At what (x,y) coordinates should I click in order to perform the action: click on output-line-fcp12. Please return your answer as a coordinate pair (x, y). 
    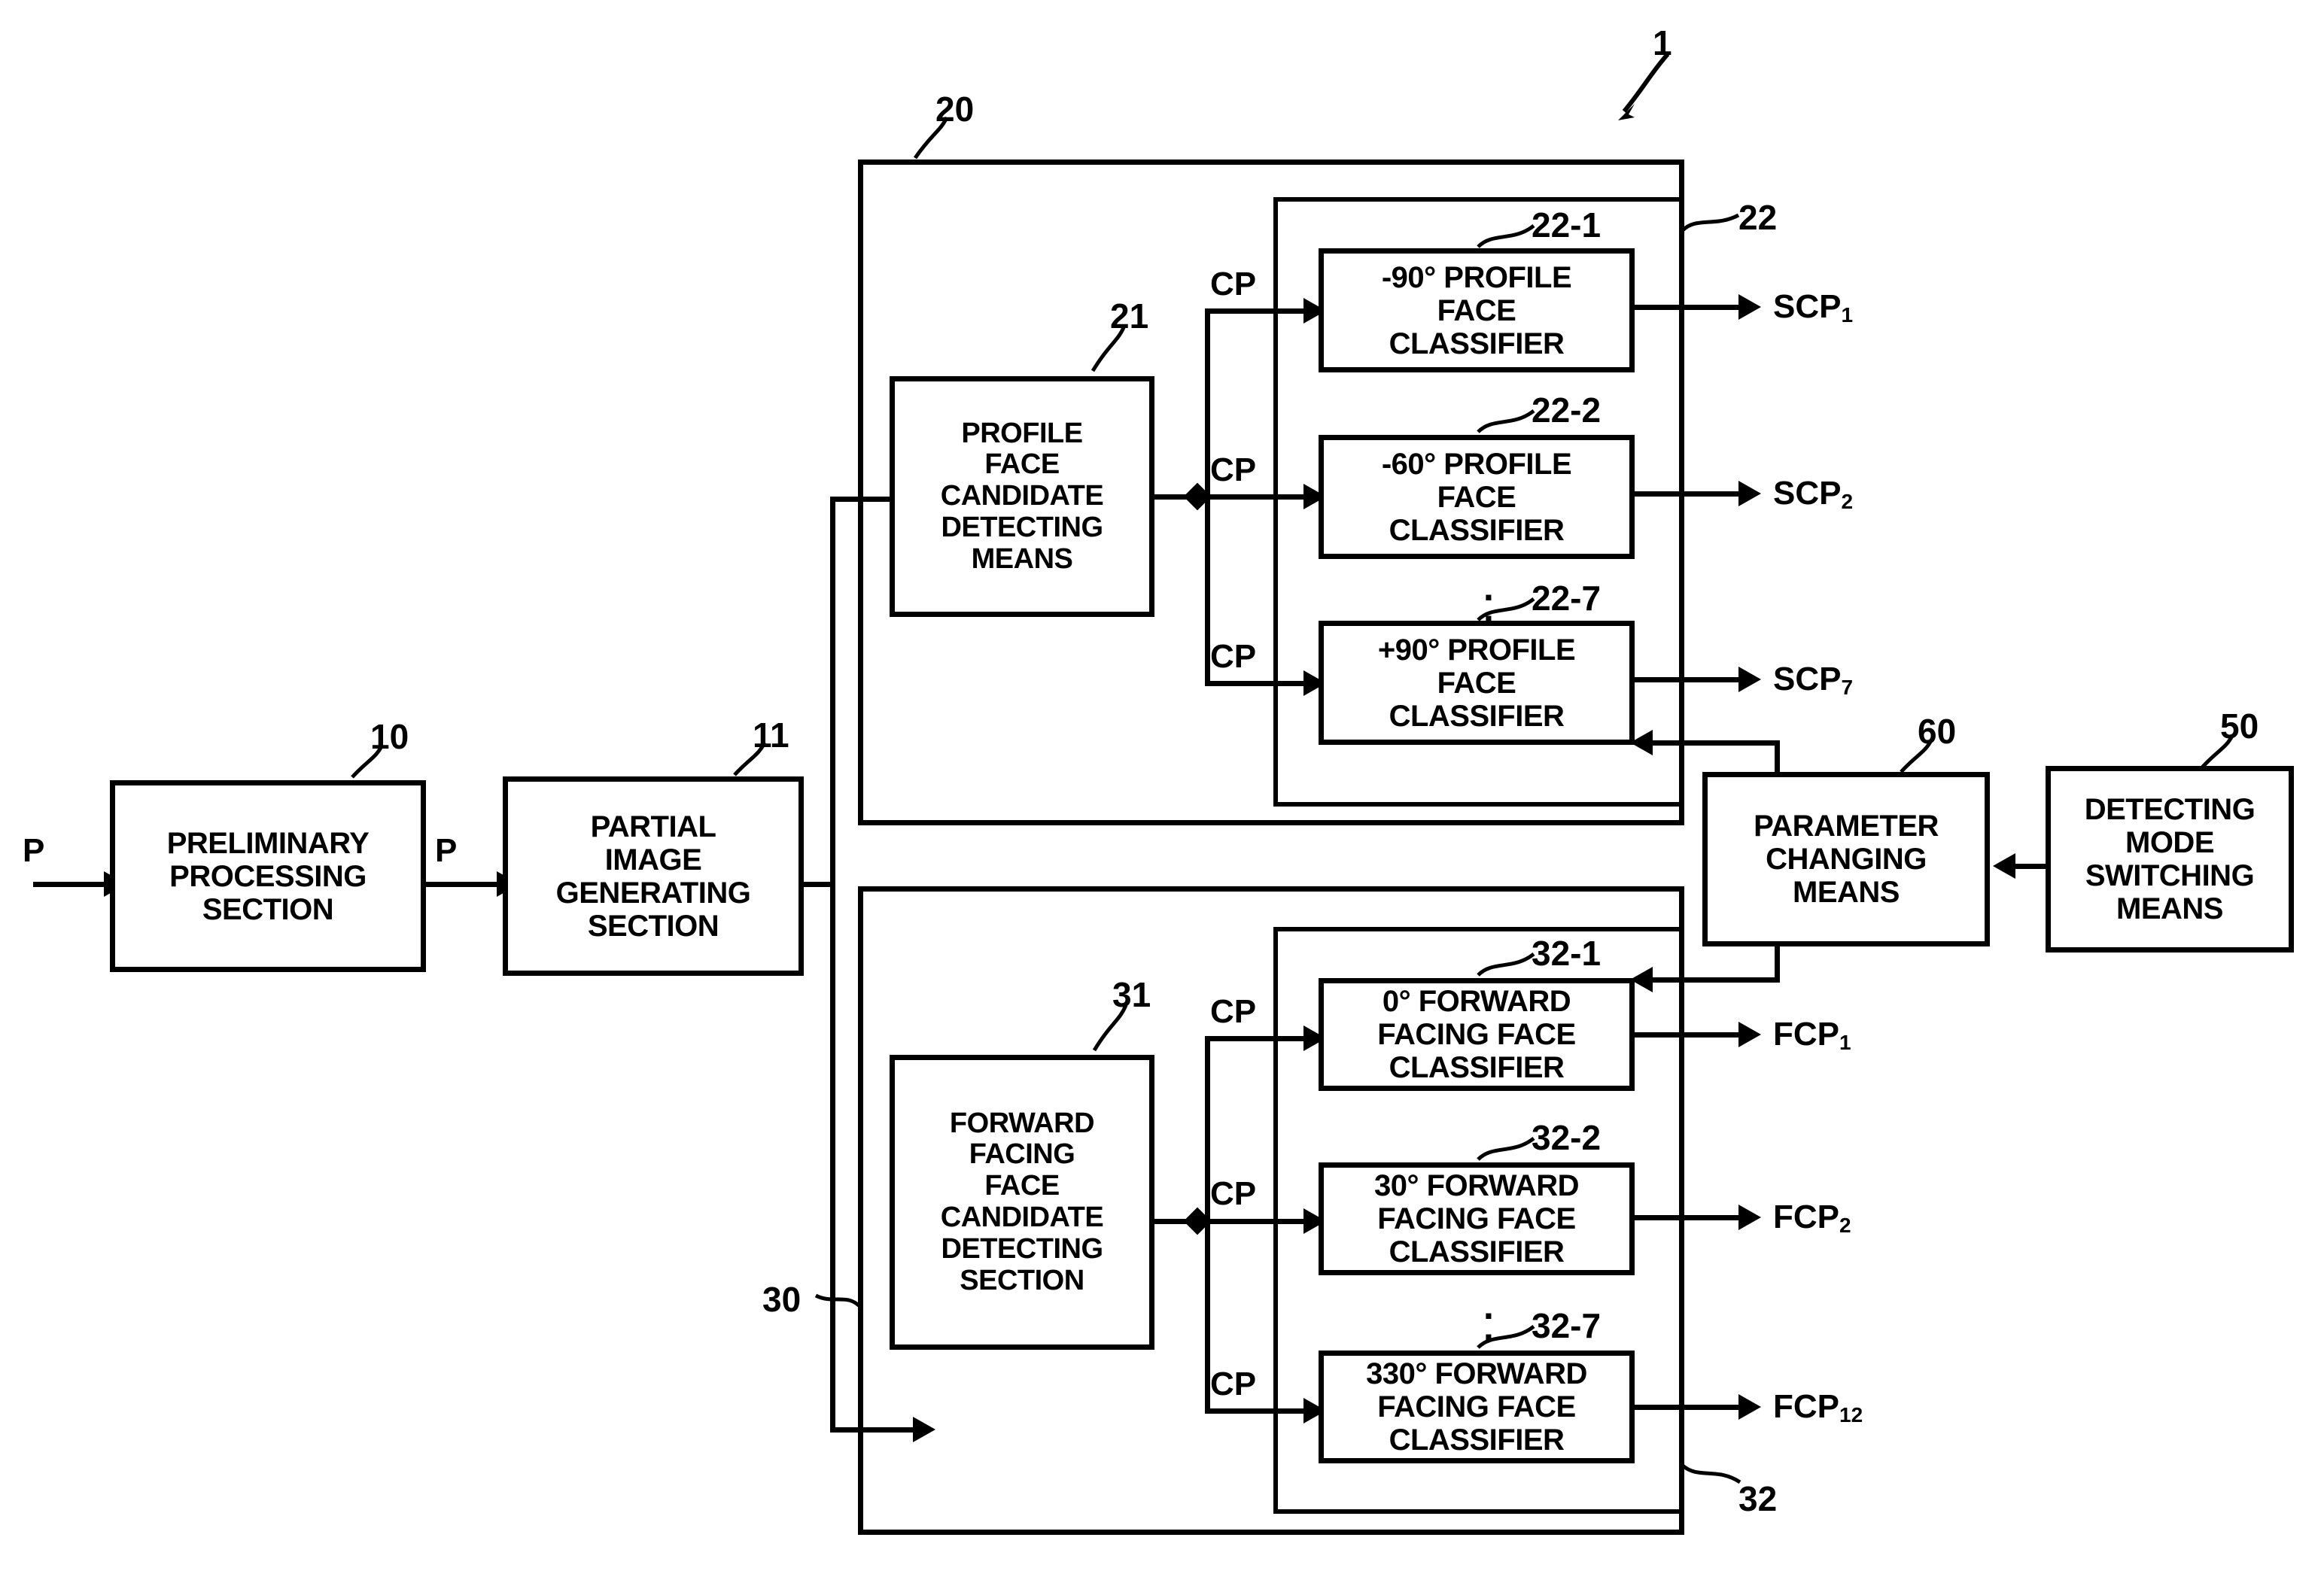
    Looking at the image, I should click on (1688, 1407).